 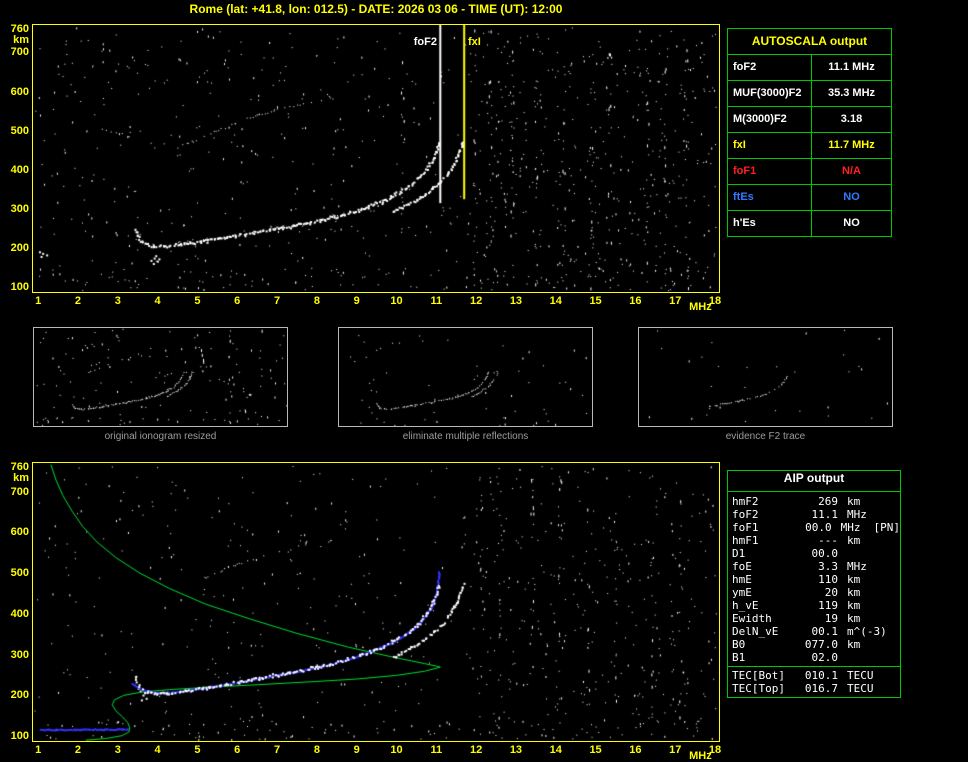 What do you see at coordinates (197, 750) in the screenshot?
I see `x-tick-label: 5` at bounding box center [197, 750].